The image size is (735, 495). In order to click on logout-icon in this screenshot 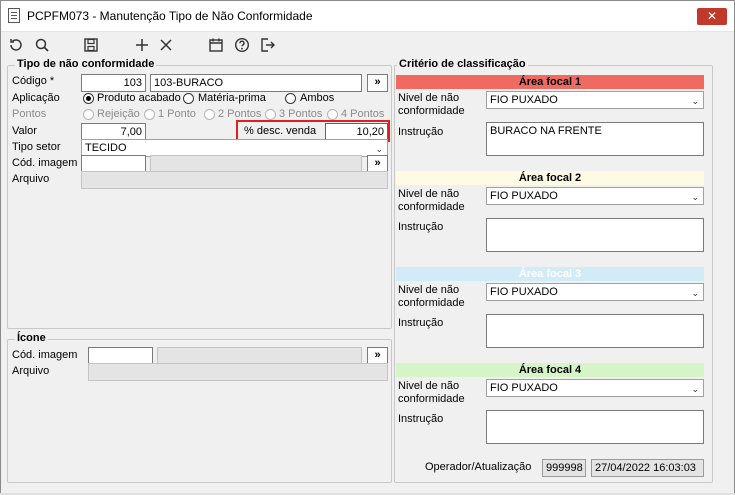, I will do `click(267, 45)`.